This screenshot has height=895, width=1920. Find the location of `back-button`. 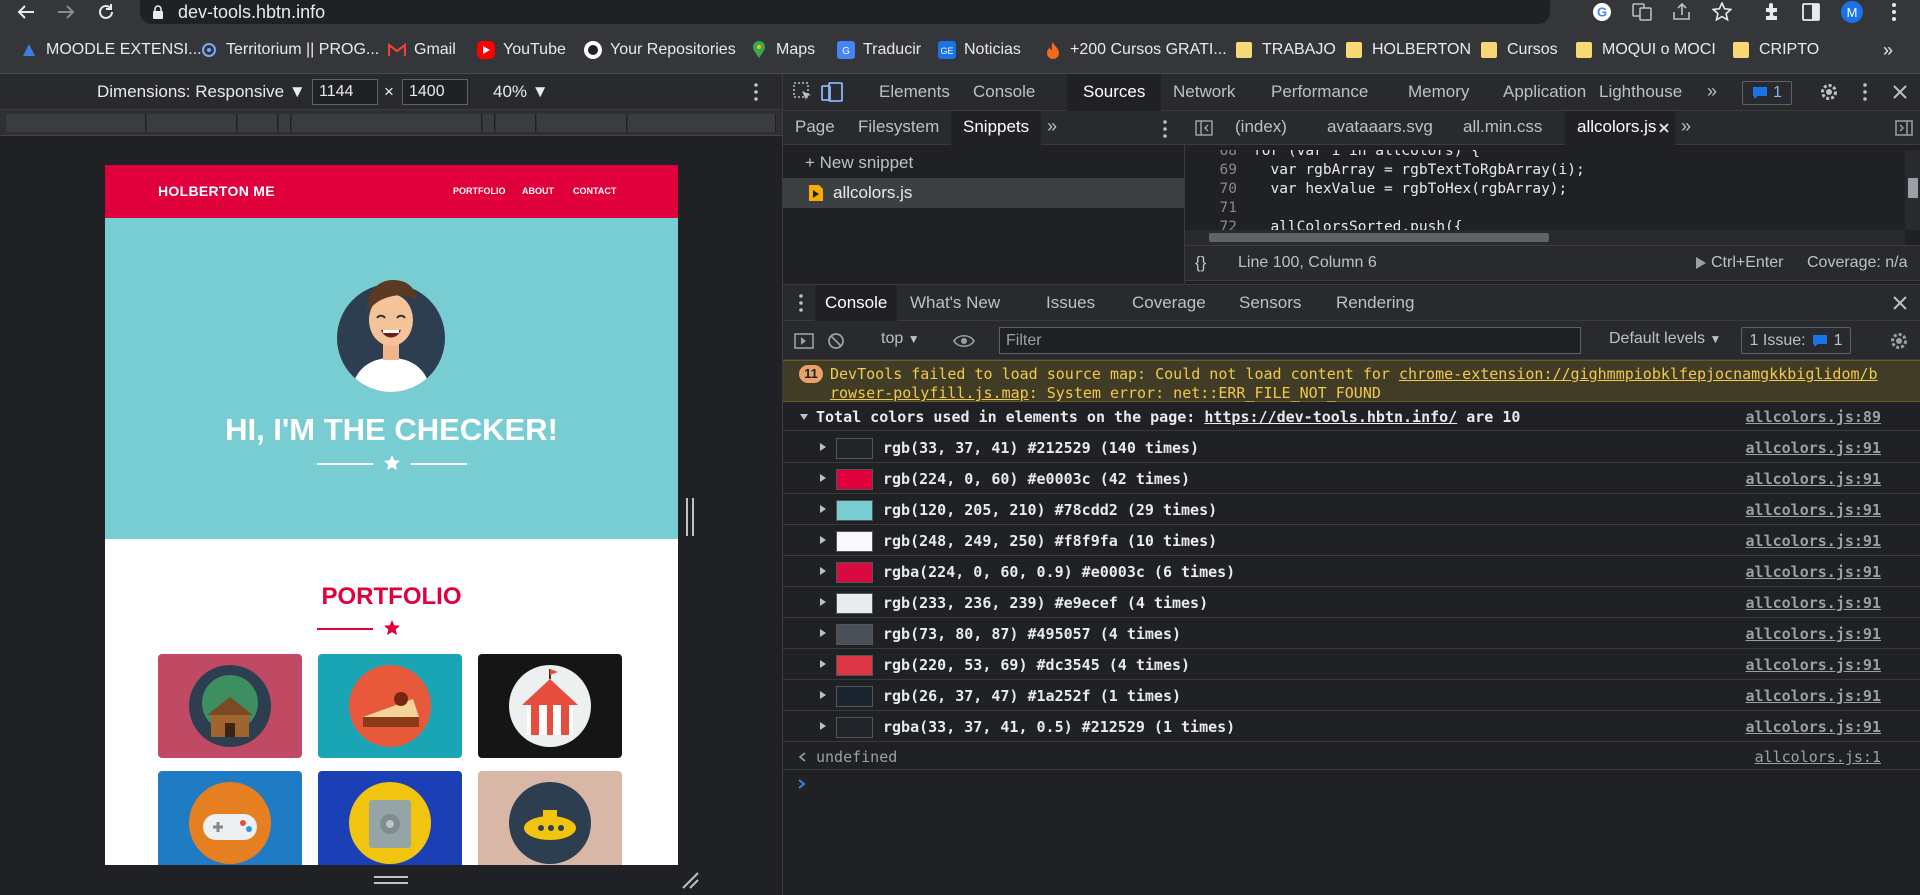

back-button is located at coordinates (26, 12).